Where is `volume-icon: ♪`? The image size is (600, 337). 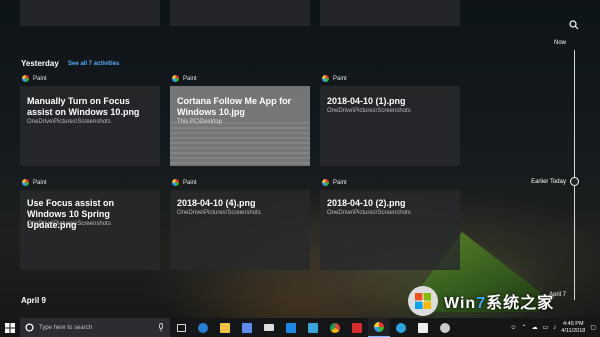 volume-icon: ♪ is located at coordinates (554, 328).